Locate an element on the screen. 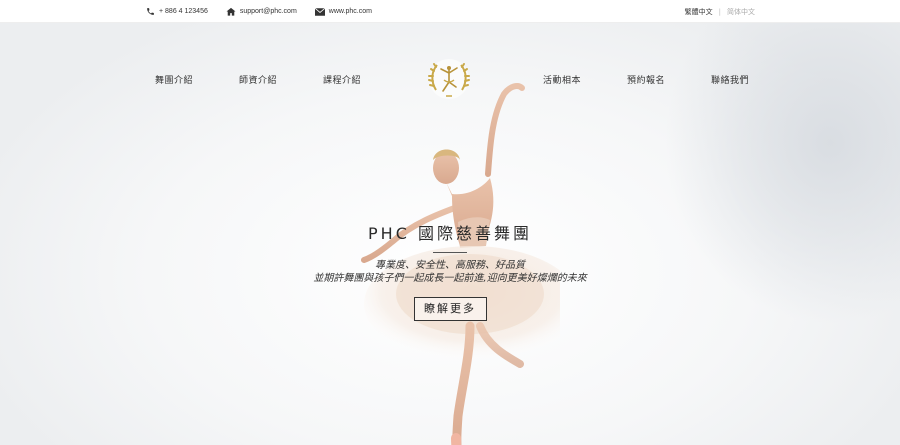 The width and height of the screenshot is (900, 445). language-switcher: 繁體中文 | 简体中文 is located at coordinates (720, 11).